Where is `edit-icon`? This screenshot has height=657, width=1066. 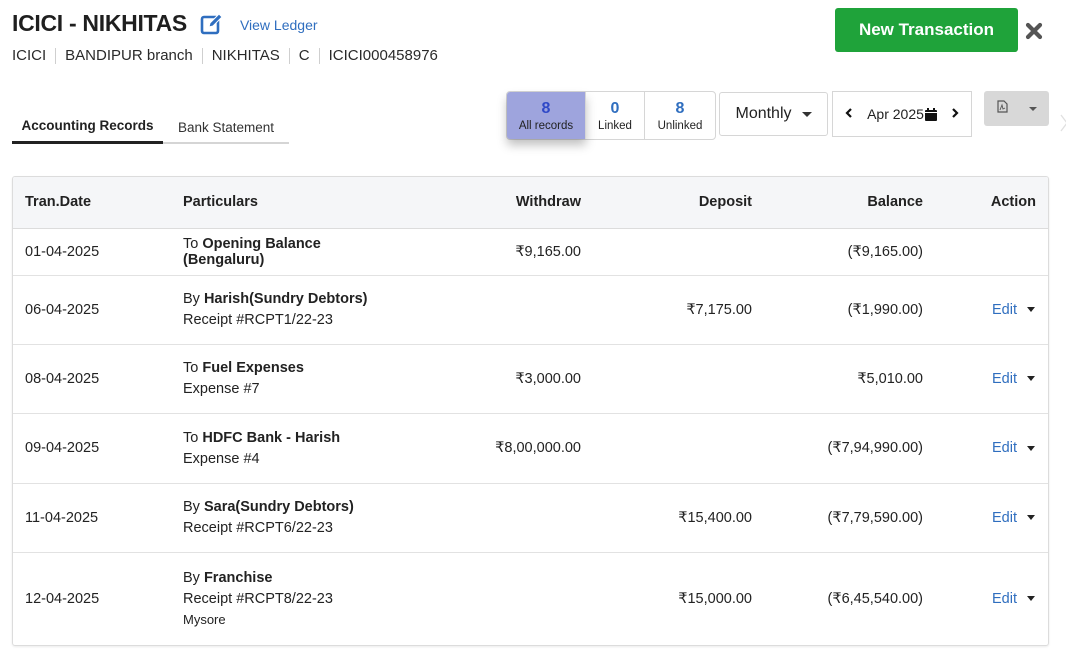
edit-icon is located at coordinates (212, 24).